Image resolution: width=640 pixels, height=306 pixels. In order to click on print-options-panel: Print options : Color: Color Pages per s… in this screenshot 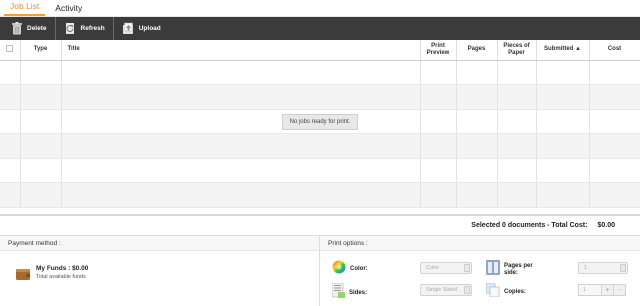, I will do `click(480, 271)`.